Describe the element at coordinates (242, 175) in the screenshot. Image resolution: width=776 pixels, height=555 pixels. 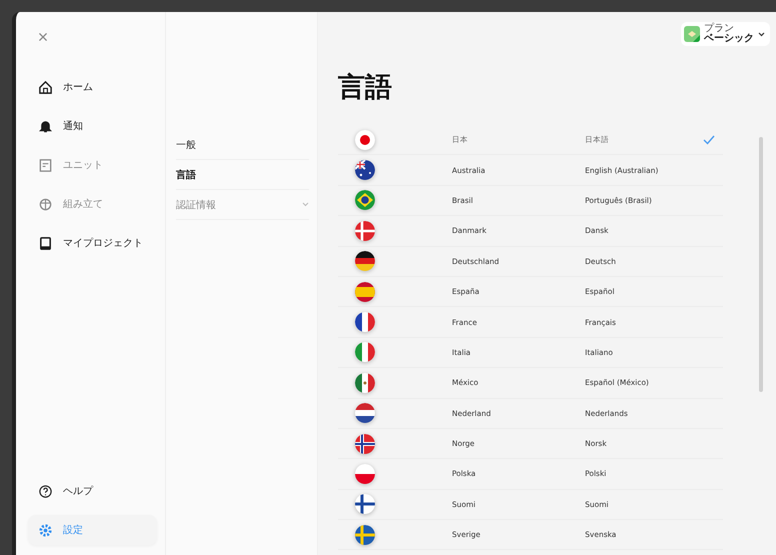
I see `menu-item: 言語` at that location.